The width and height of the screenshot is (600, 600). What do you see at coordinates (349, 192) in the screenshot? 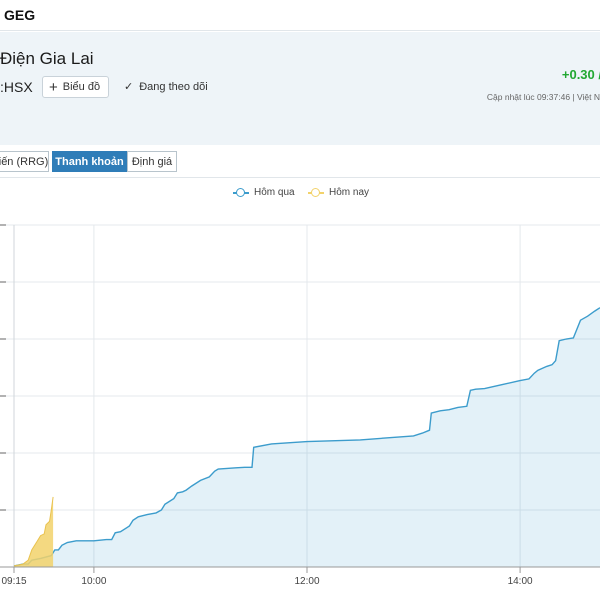
I see `legend-label-today: Hôm nay` at bounding box center [349, 192].